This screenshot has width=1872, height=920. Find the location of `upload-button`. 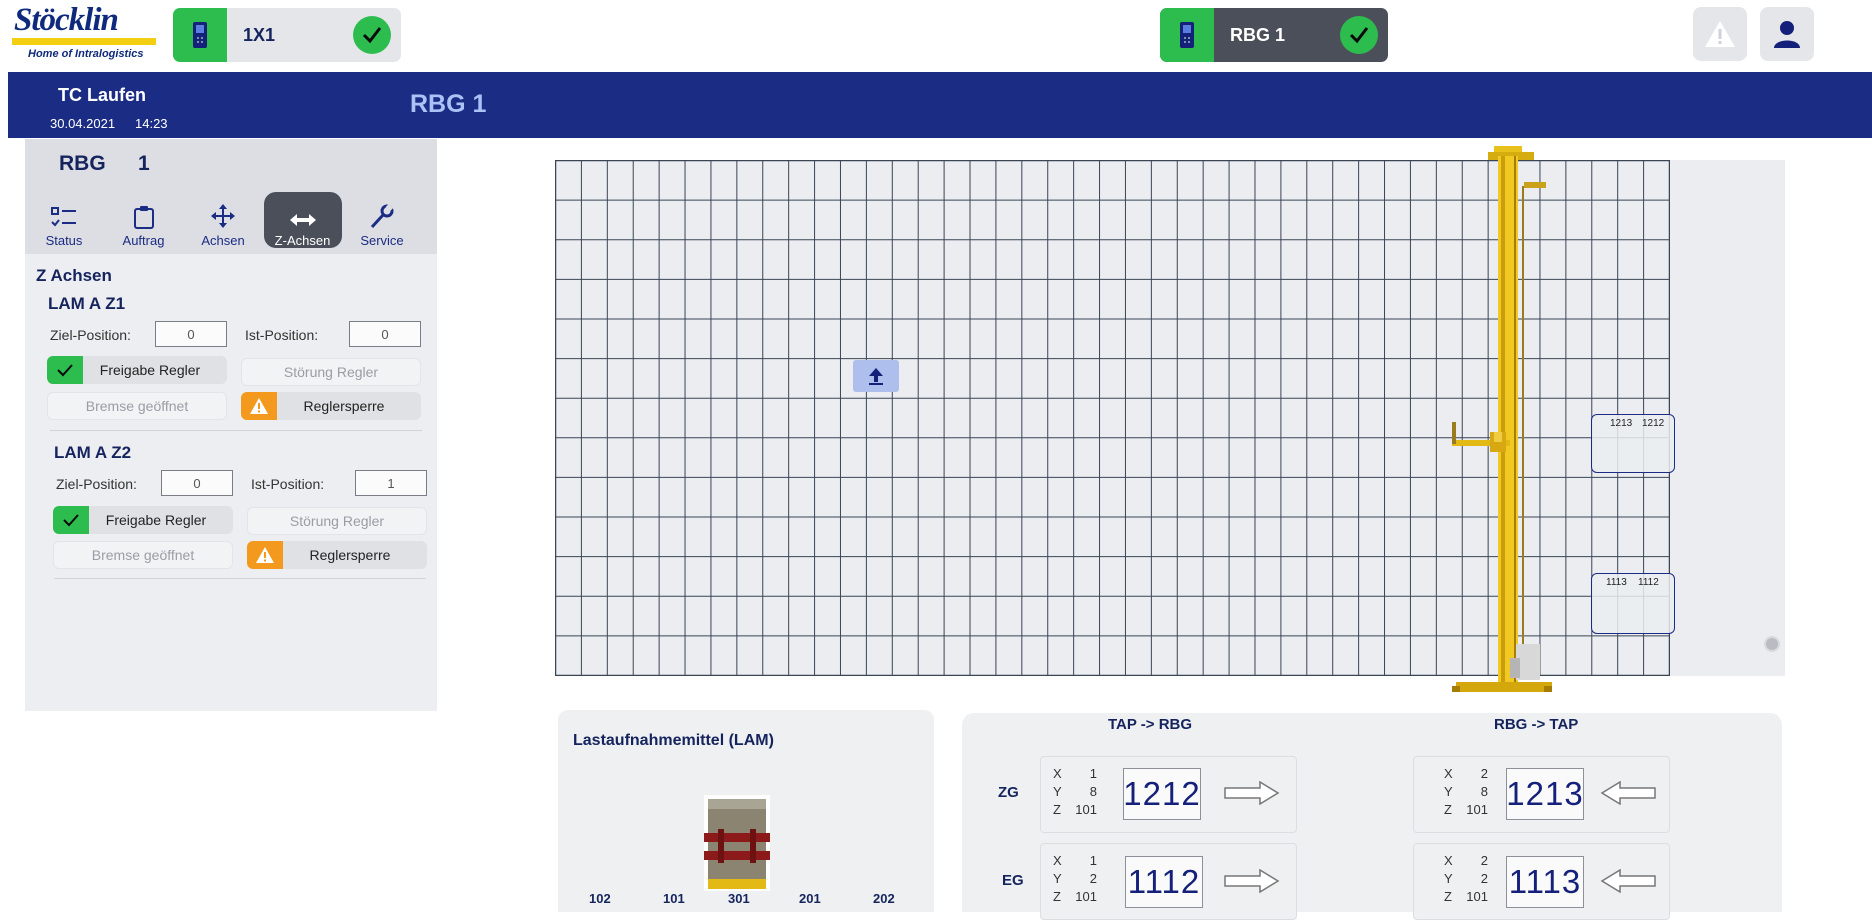

upload-button is located at coordinates (876, 376).